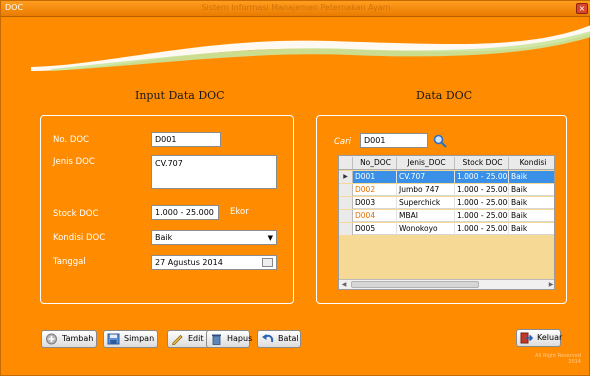 The height and width of the screenshot is (376, 590). Describe the element at coordinates (51, 339) in the screenshot. I see `add-icon` at that location.